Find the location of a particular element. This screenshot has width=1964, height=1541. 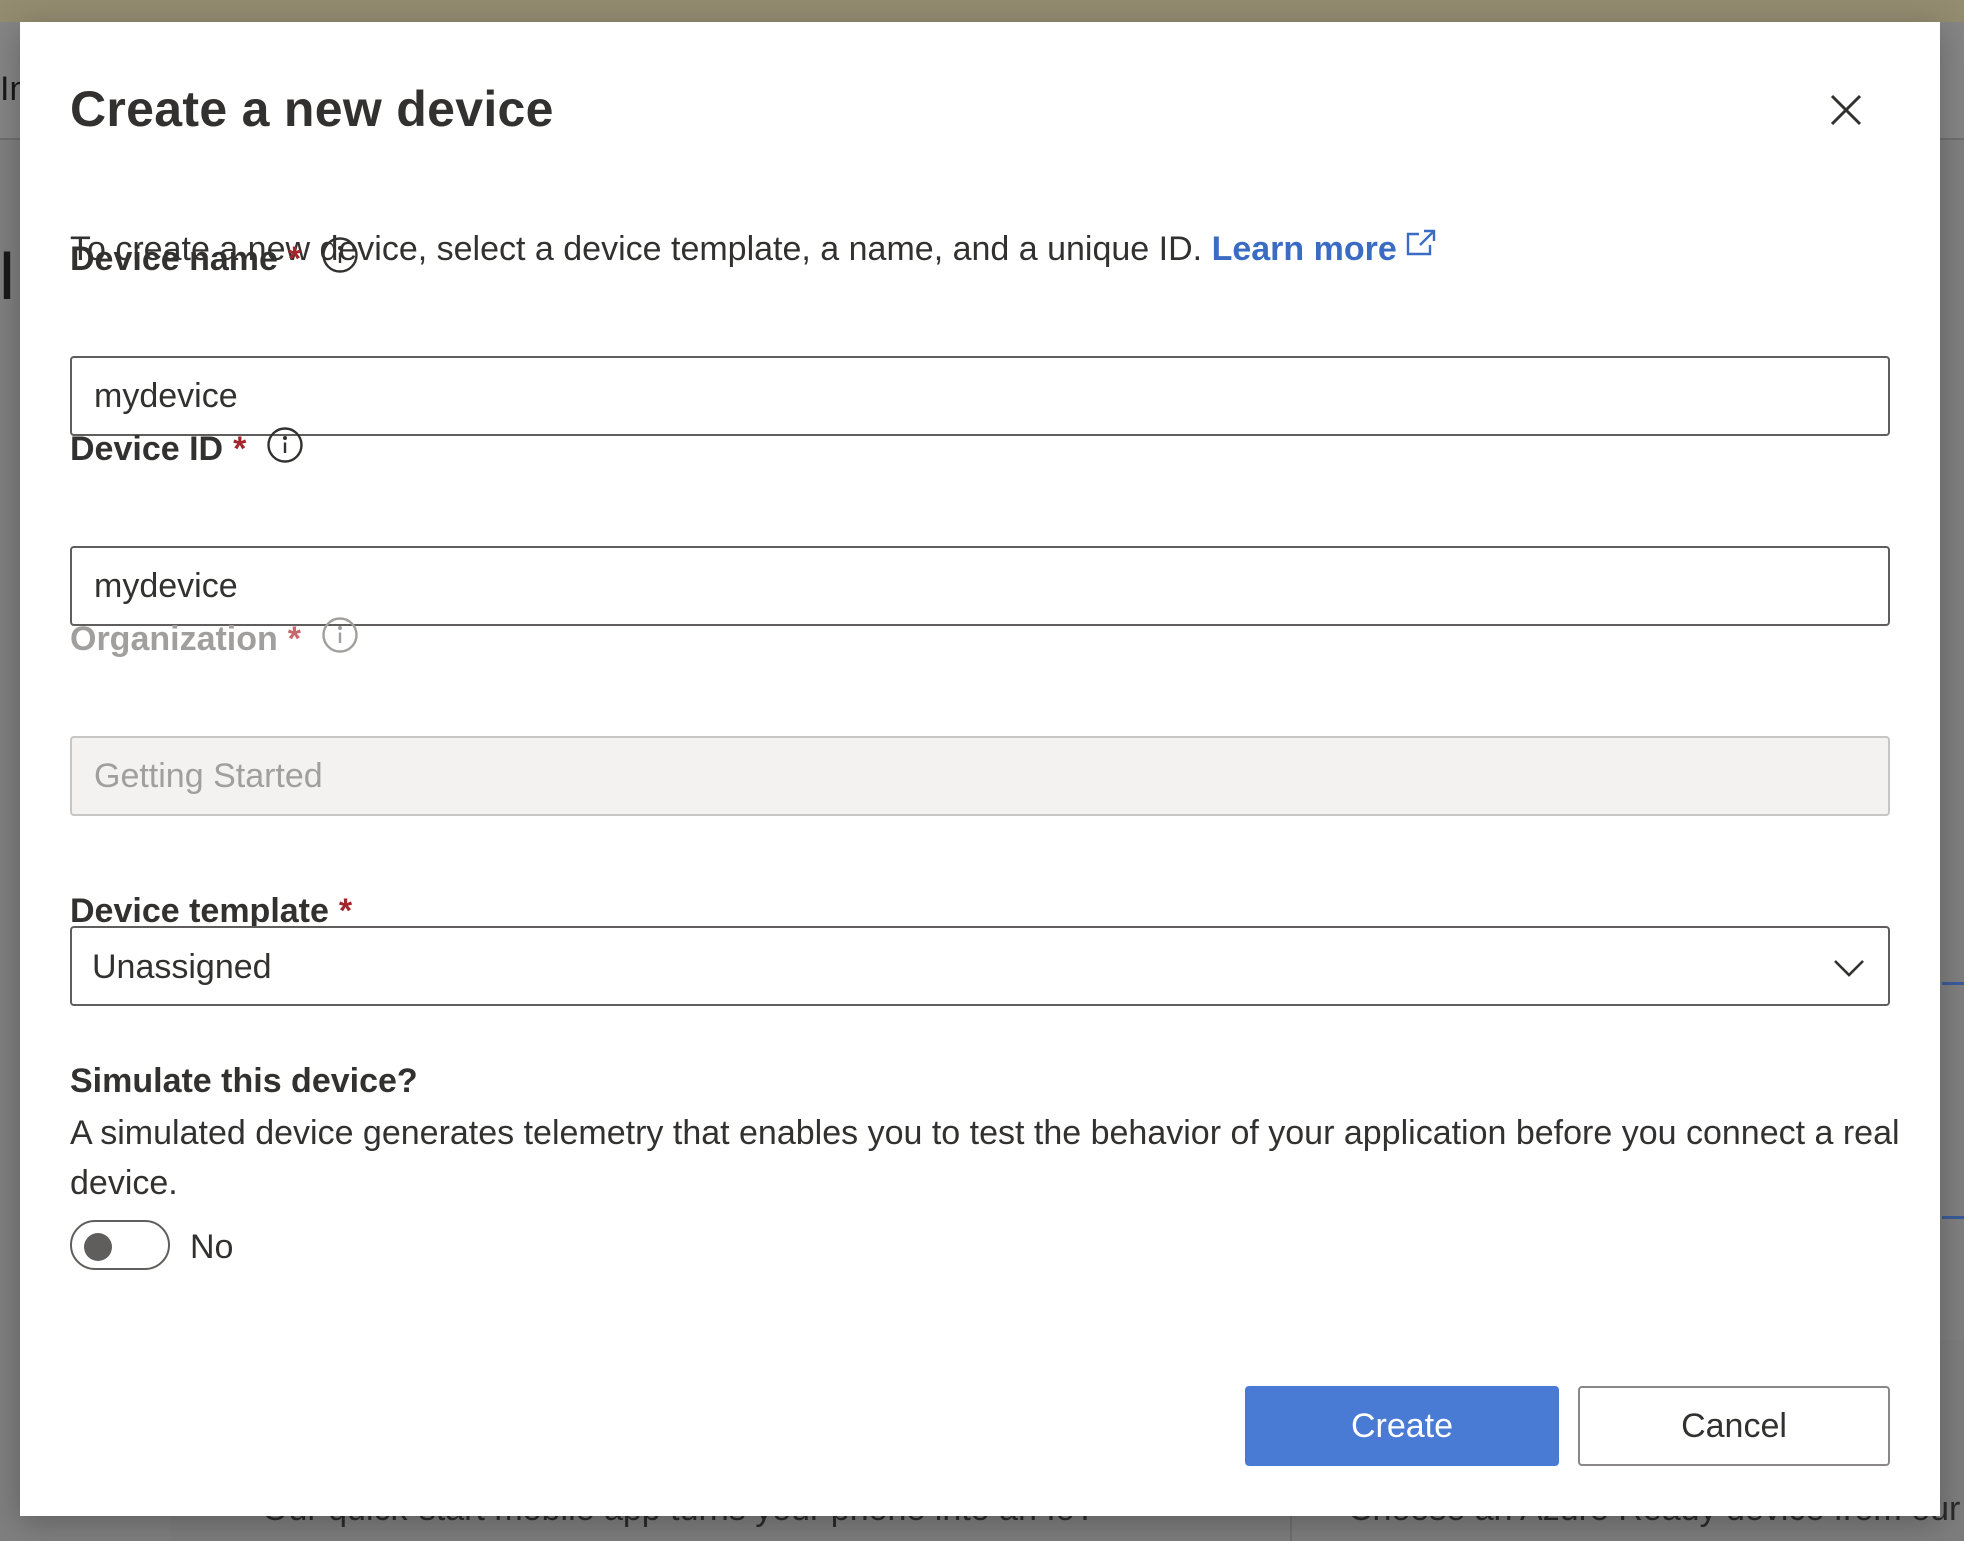

device-id-label-text: Device ID is located at coordinates (147, 449).